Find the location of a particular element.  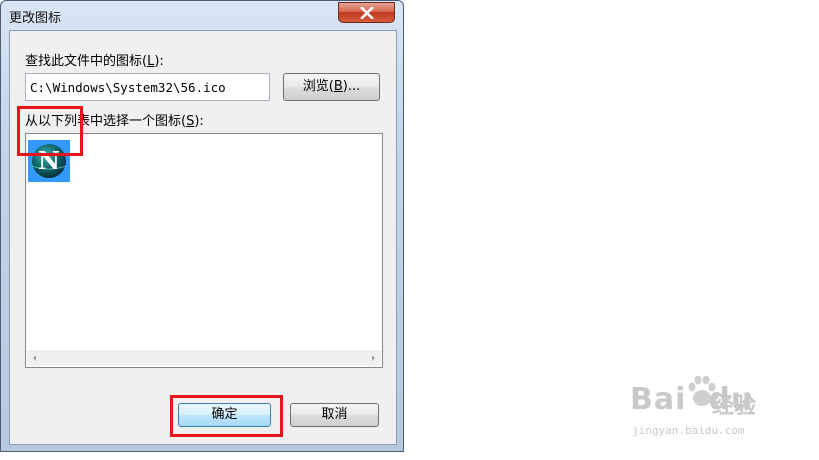

cancel-button: 取消 is located at coordinates (334, 415).